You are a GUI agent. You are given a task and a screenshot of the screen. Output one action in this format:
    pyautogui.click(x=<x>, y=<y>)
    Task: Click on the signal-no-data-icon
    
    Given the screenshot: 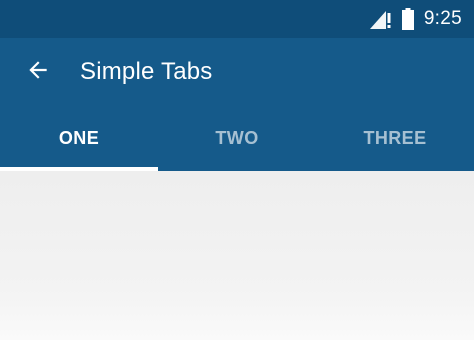 What is the action you would take?
    pyautogui.click(x=380, y=19)
    